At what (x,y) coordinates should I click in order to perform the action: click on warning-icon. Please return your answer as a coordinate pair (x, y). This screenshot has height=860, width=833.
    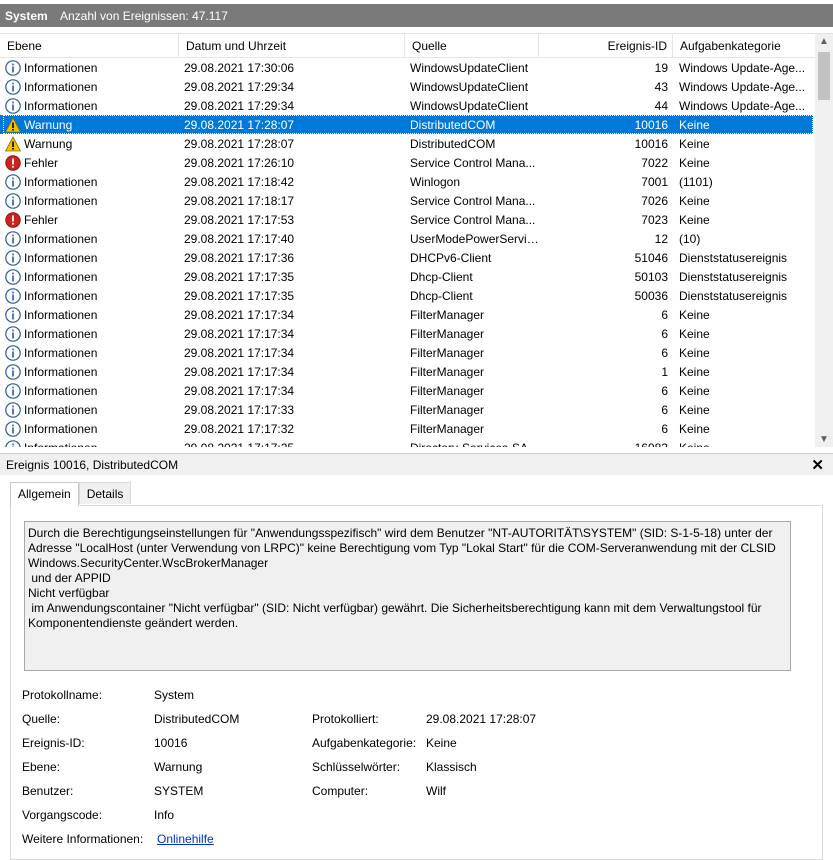
    Looking at the image, I should click on (13, 143).